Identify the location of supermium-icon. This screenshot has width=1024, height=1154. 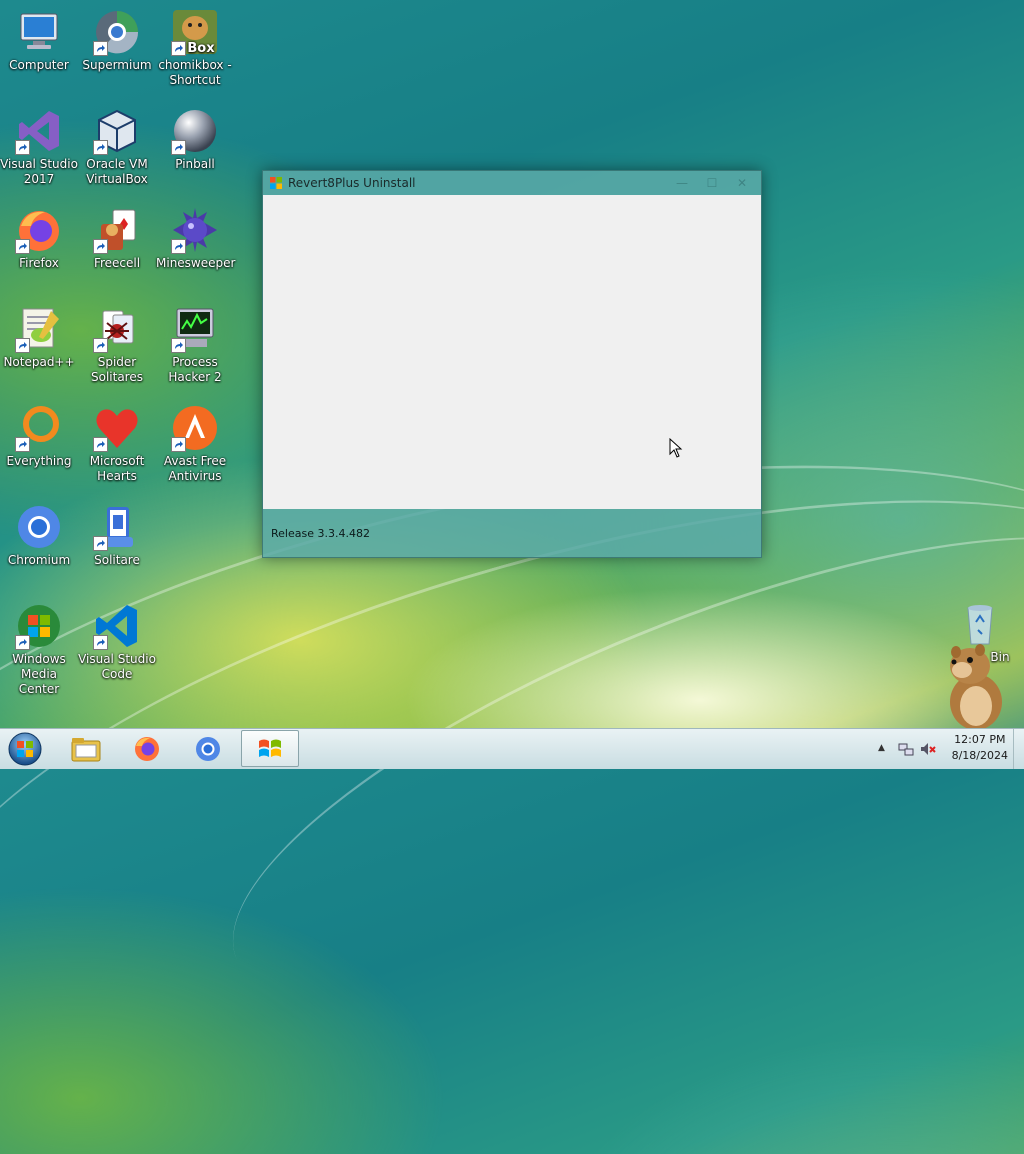
(117, 32).